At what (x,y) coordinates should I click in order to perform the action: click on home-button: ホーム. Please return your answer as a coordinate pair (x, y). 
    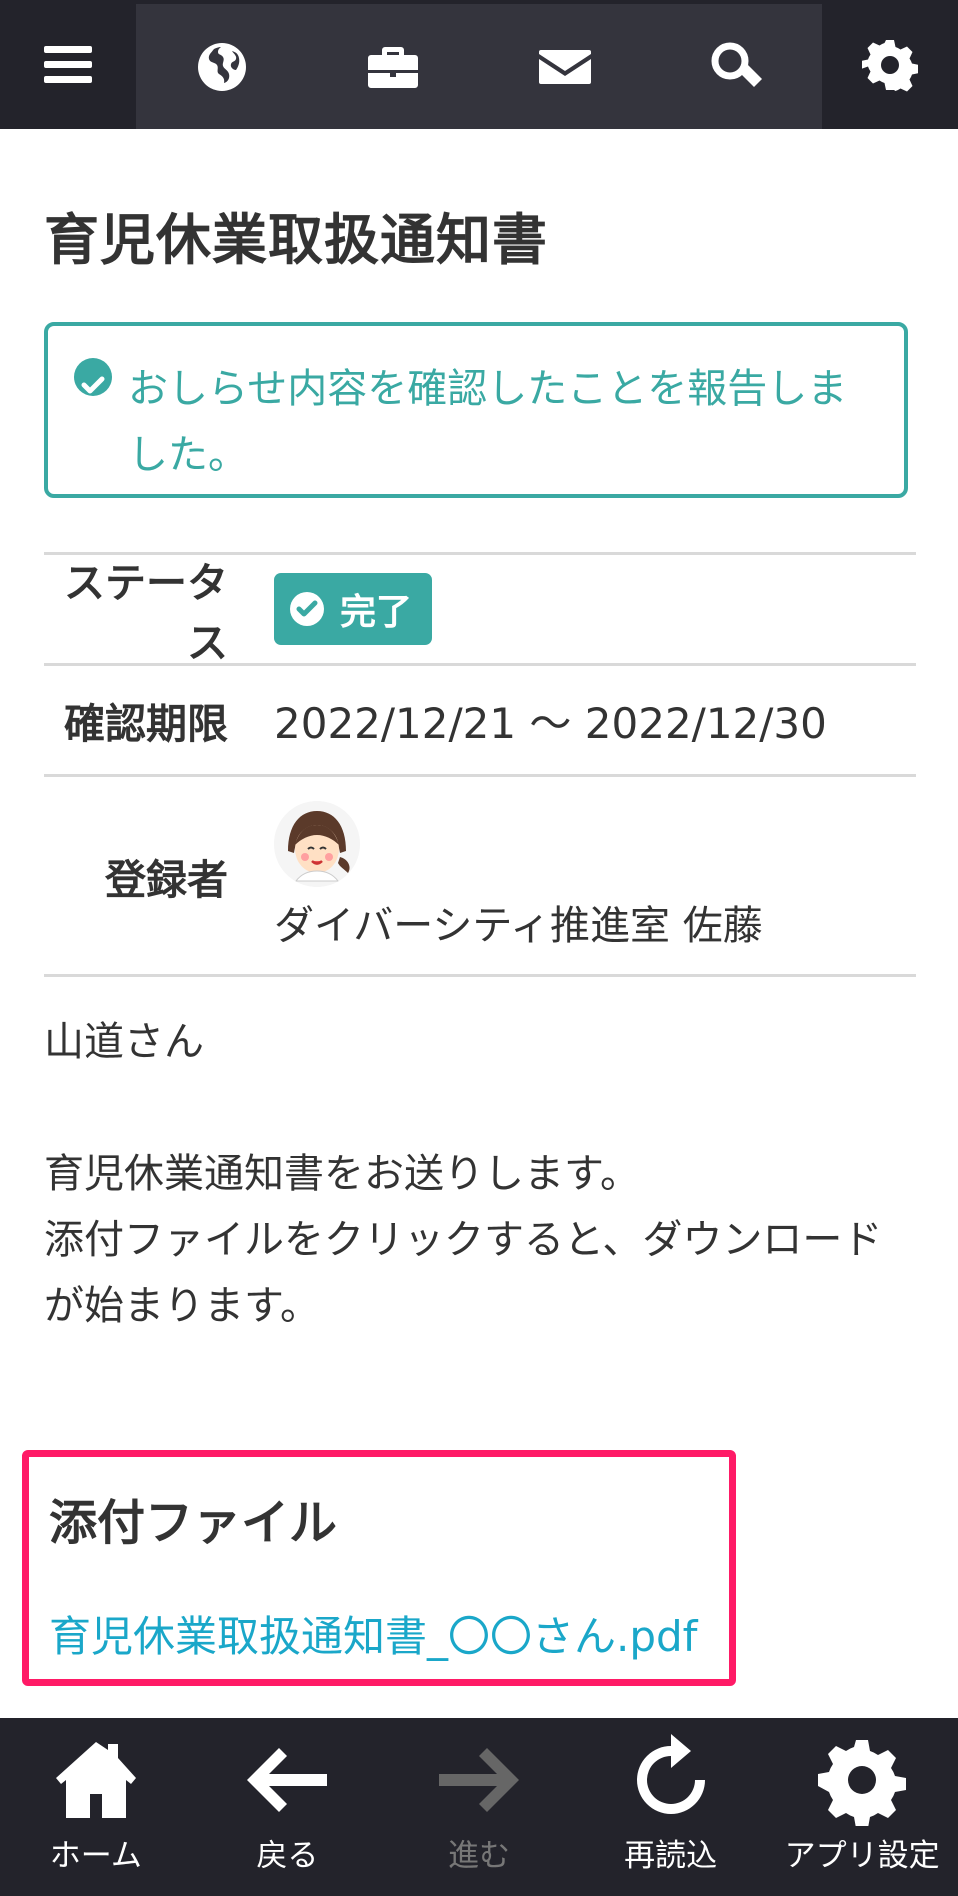
    Looking at the image, I should click on (96, 1796).